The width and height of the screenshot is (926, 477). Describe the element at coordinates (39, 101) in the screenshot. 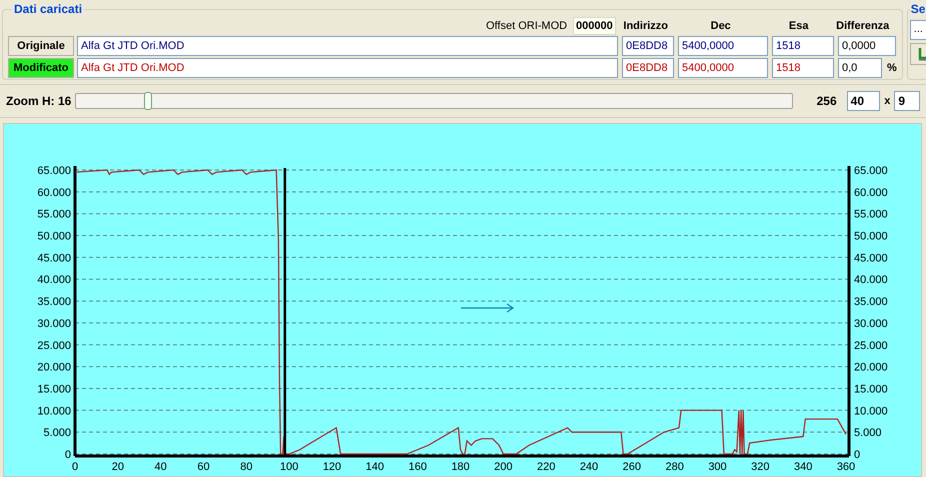

I see `zoom-label: Zoom H: 16` at that location.